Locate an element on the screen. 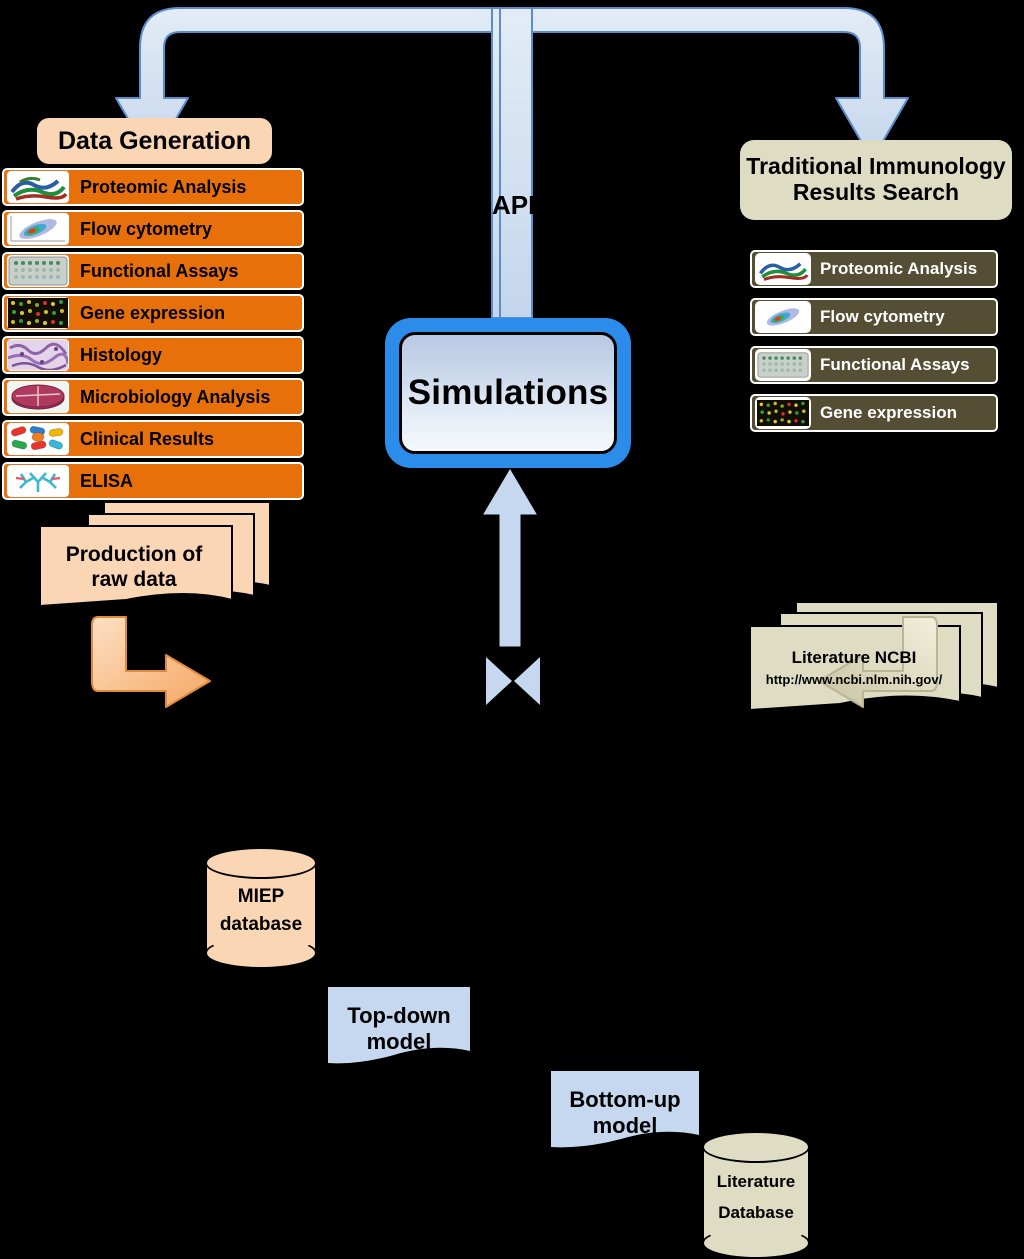 The height and width of the screenshot is (1259, 1024). production-of-raw-data-document-stack: Production of raw data is located at coordinates (154, 554).